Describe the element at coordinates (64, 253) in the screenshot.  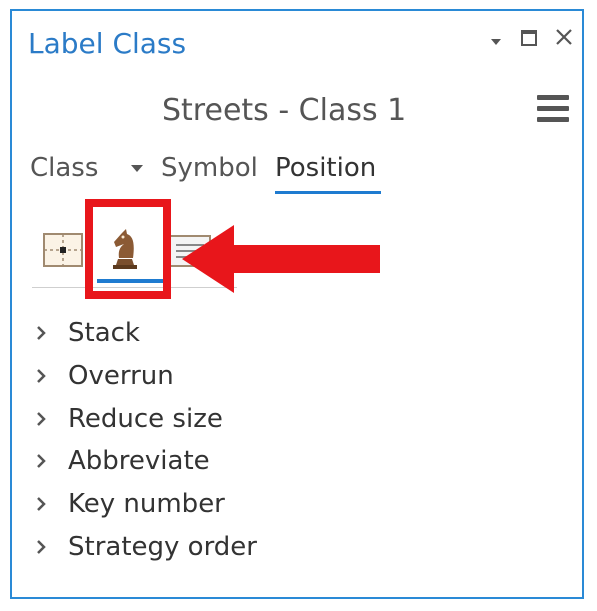
I see `placement-icon` at that location.